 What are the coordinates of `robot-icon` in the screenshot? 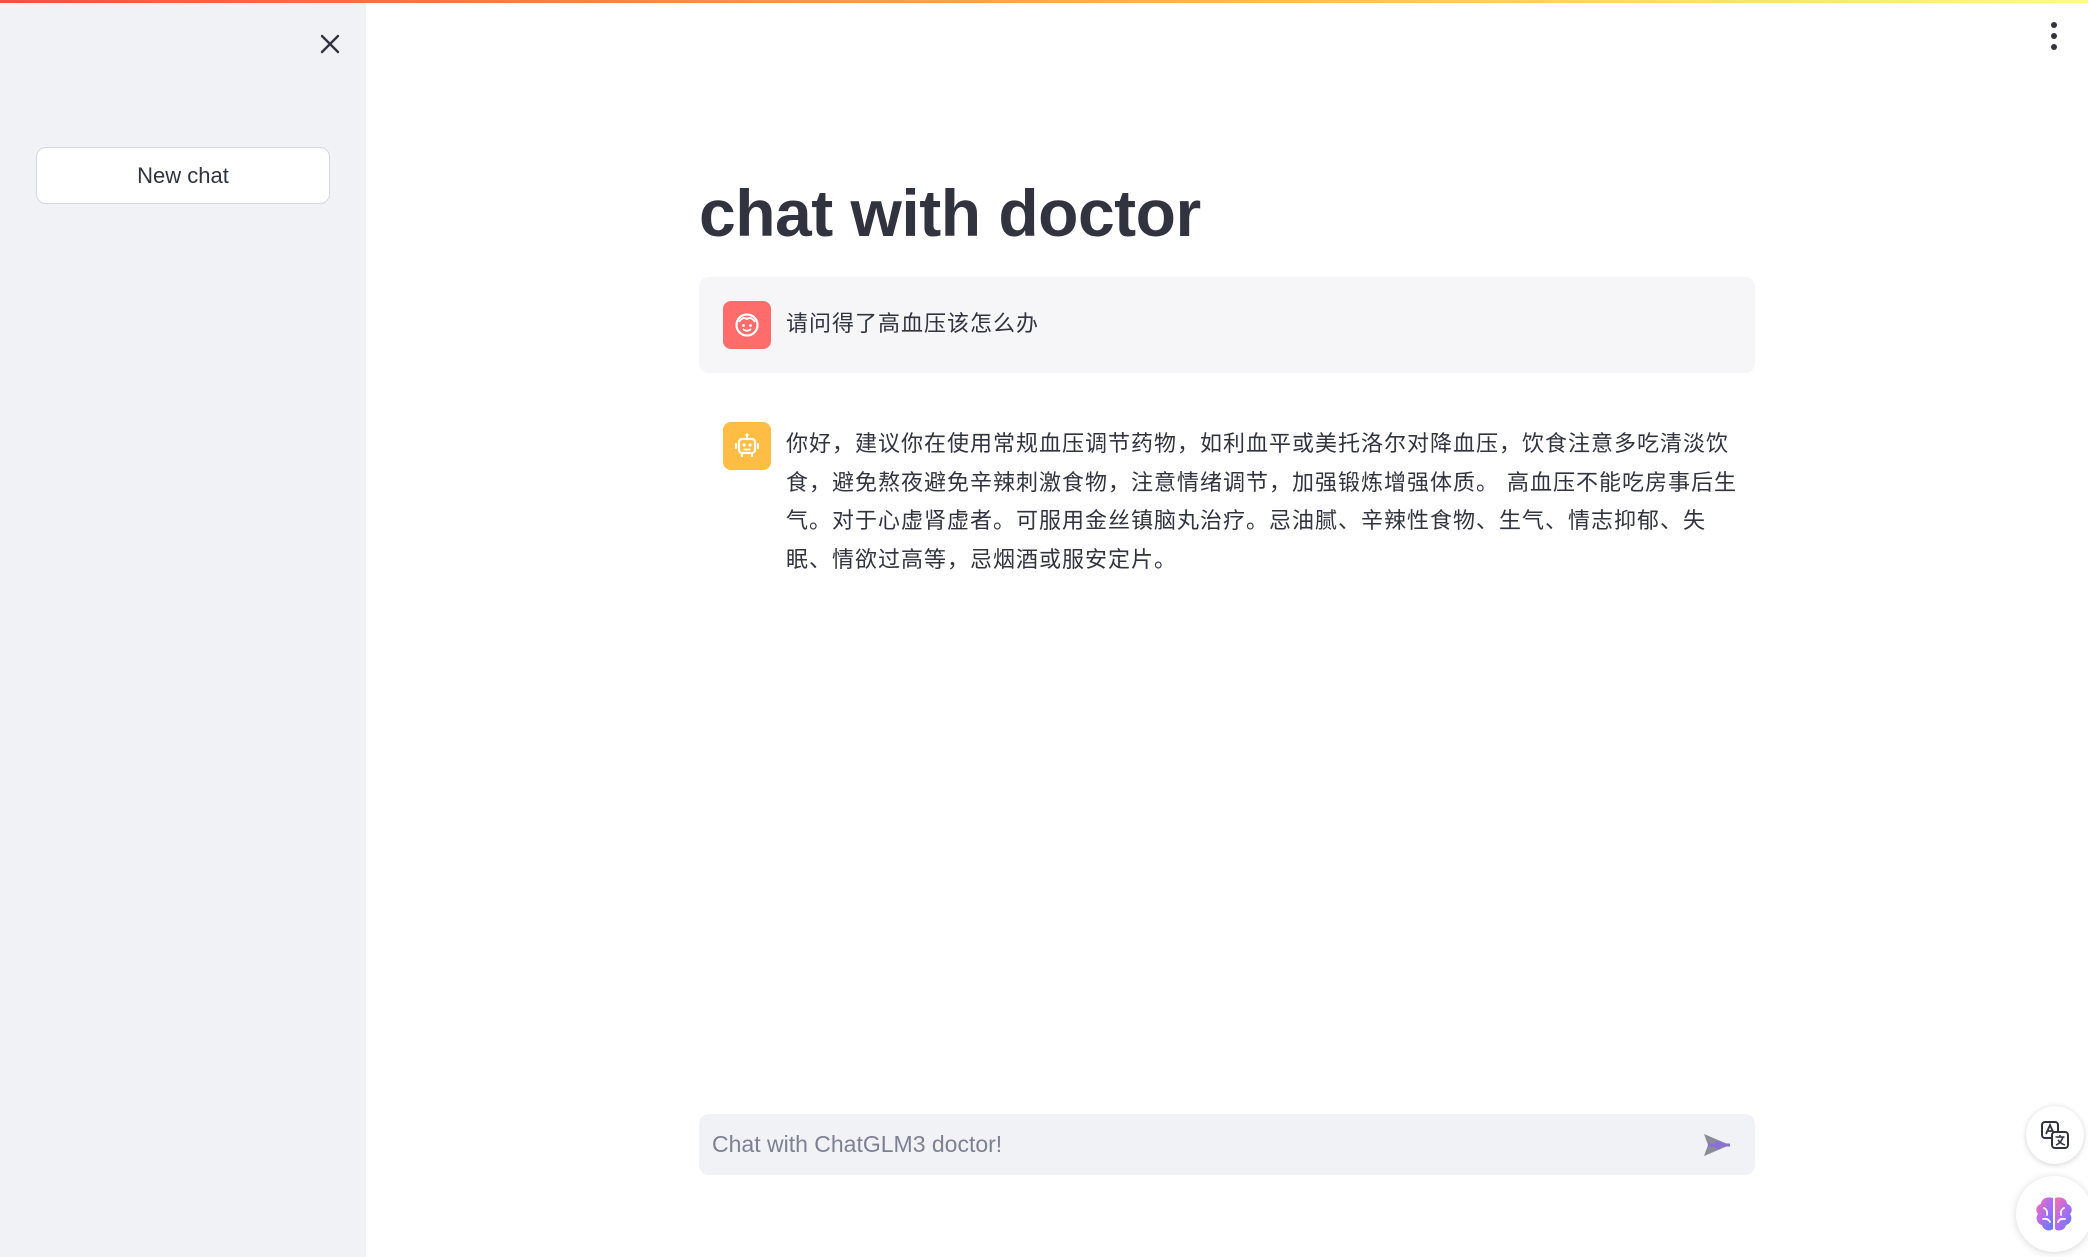 It's located at (747, 445).